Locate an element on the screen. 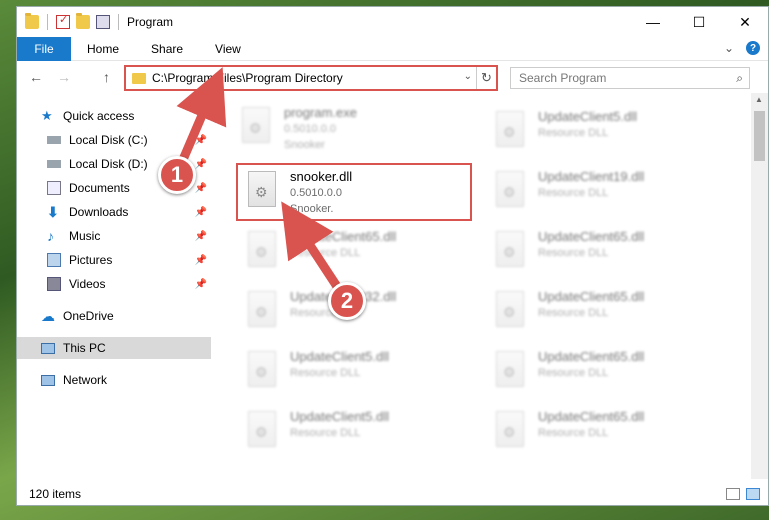 Image resolution: width=769 pixels, height=520 pixels. cloud-icon: ☁ is located at coordinates (48, 316).